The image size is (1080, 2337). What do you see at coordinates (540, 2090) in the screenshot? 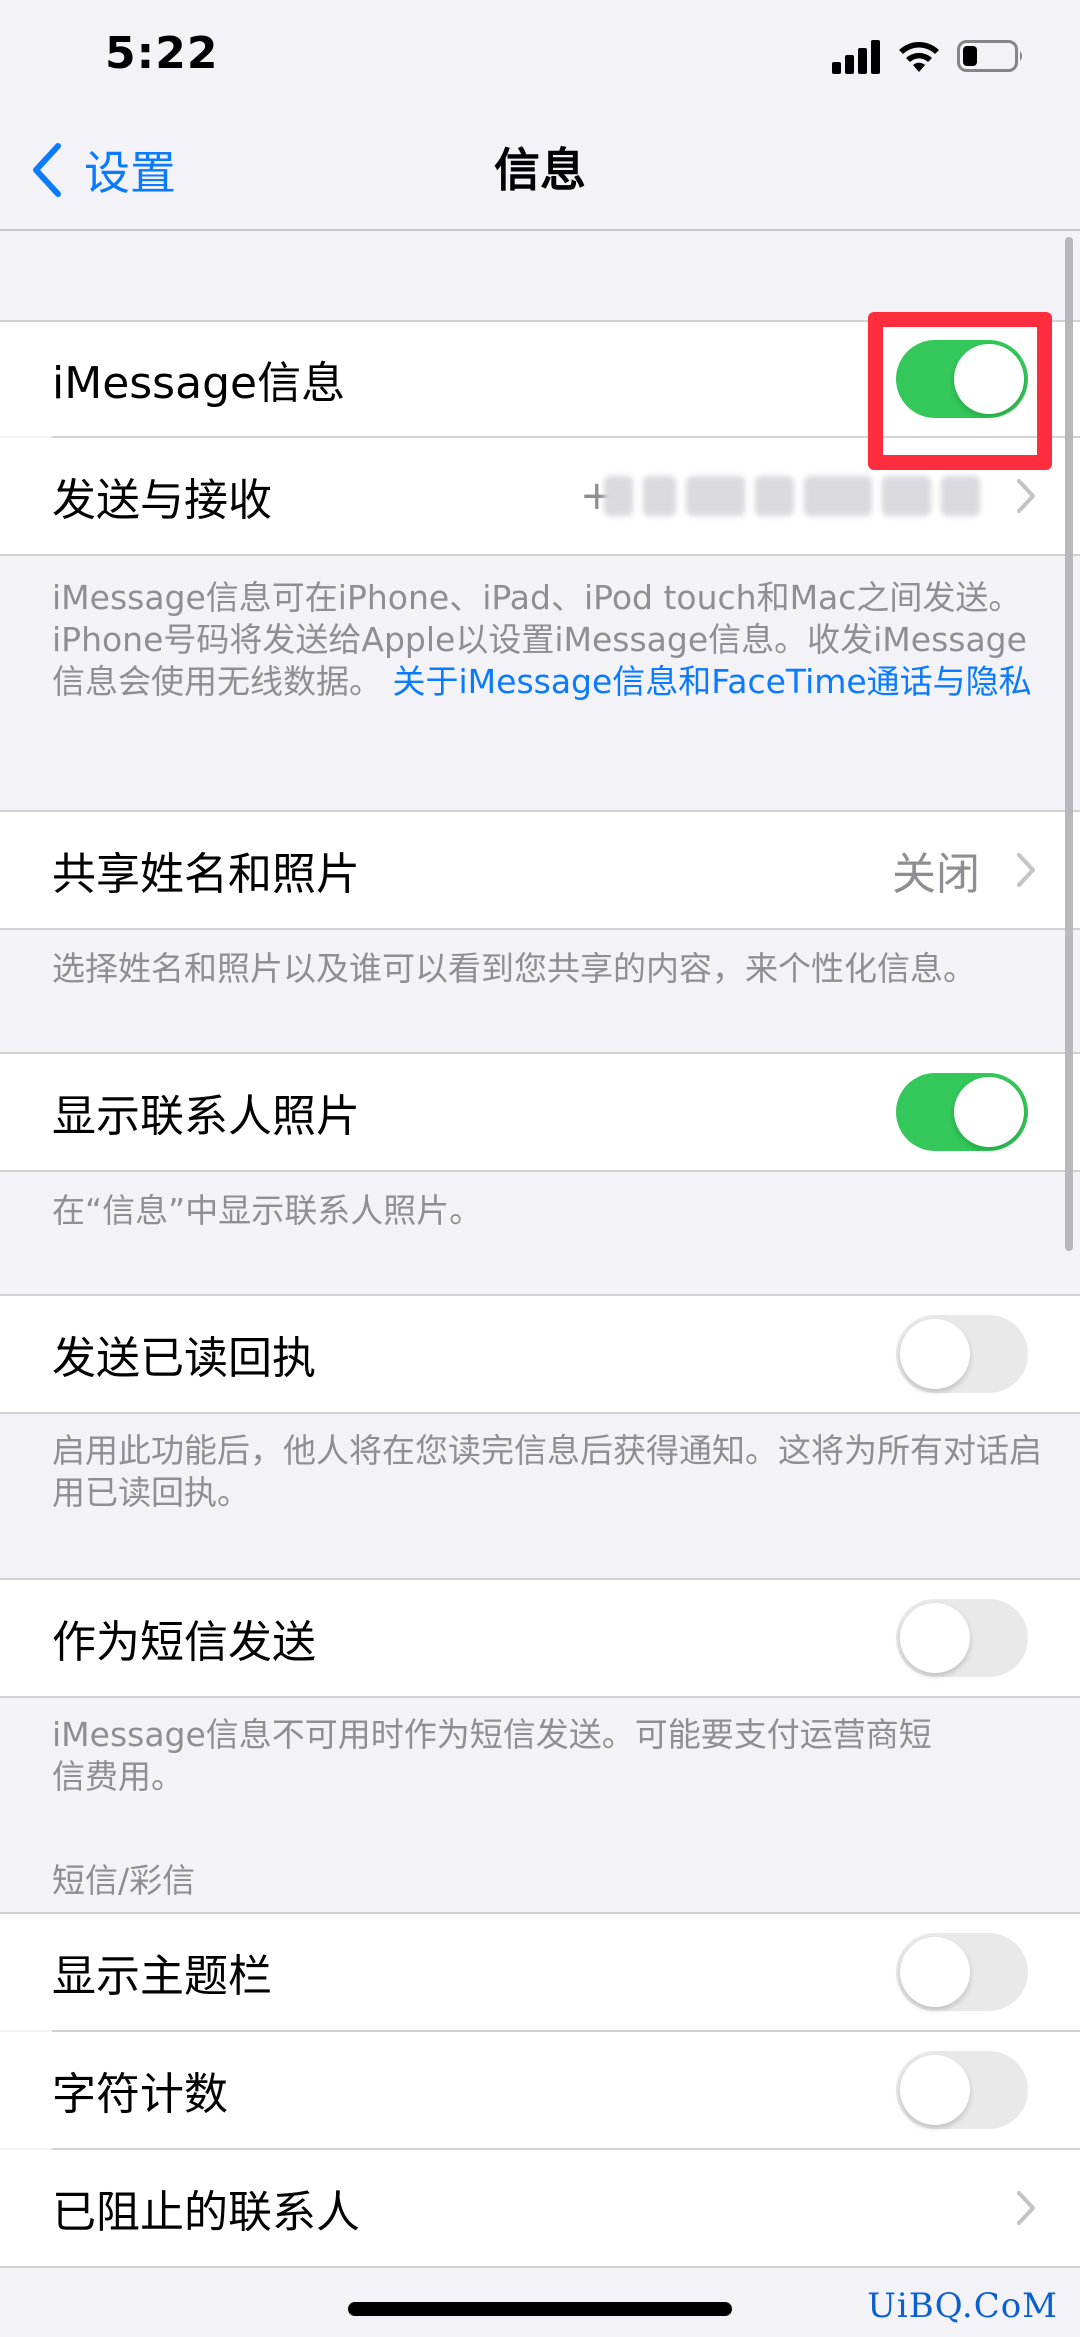
I see `row-character-count: 字符计数` at bounding box center [540, 2090].